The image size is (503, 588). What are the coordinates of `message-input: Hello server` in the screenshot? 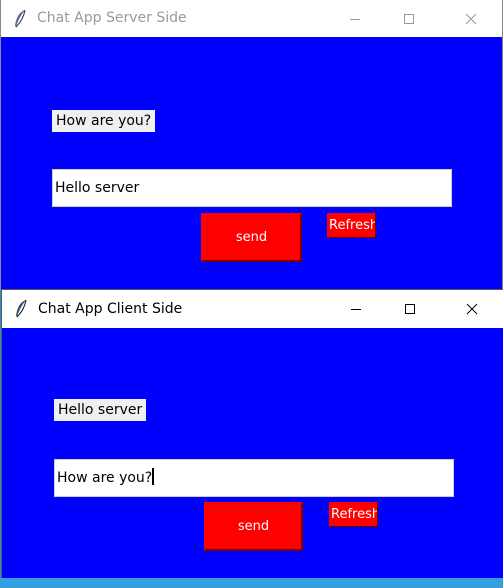 It's located at (252, 188).